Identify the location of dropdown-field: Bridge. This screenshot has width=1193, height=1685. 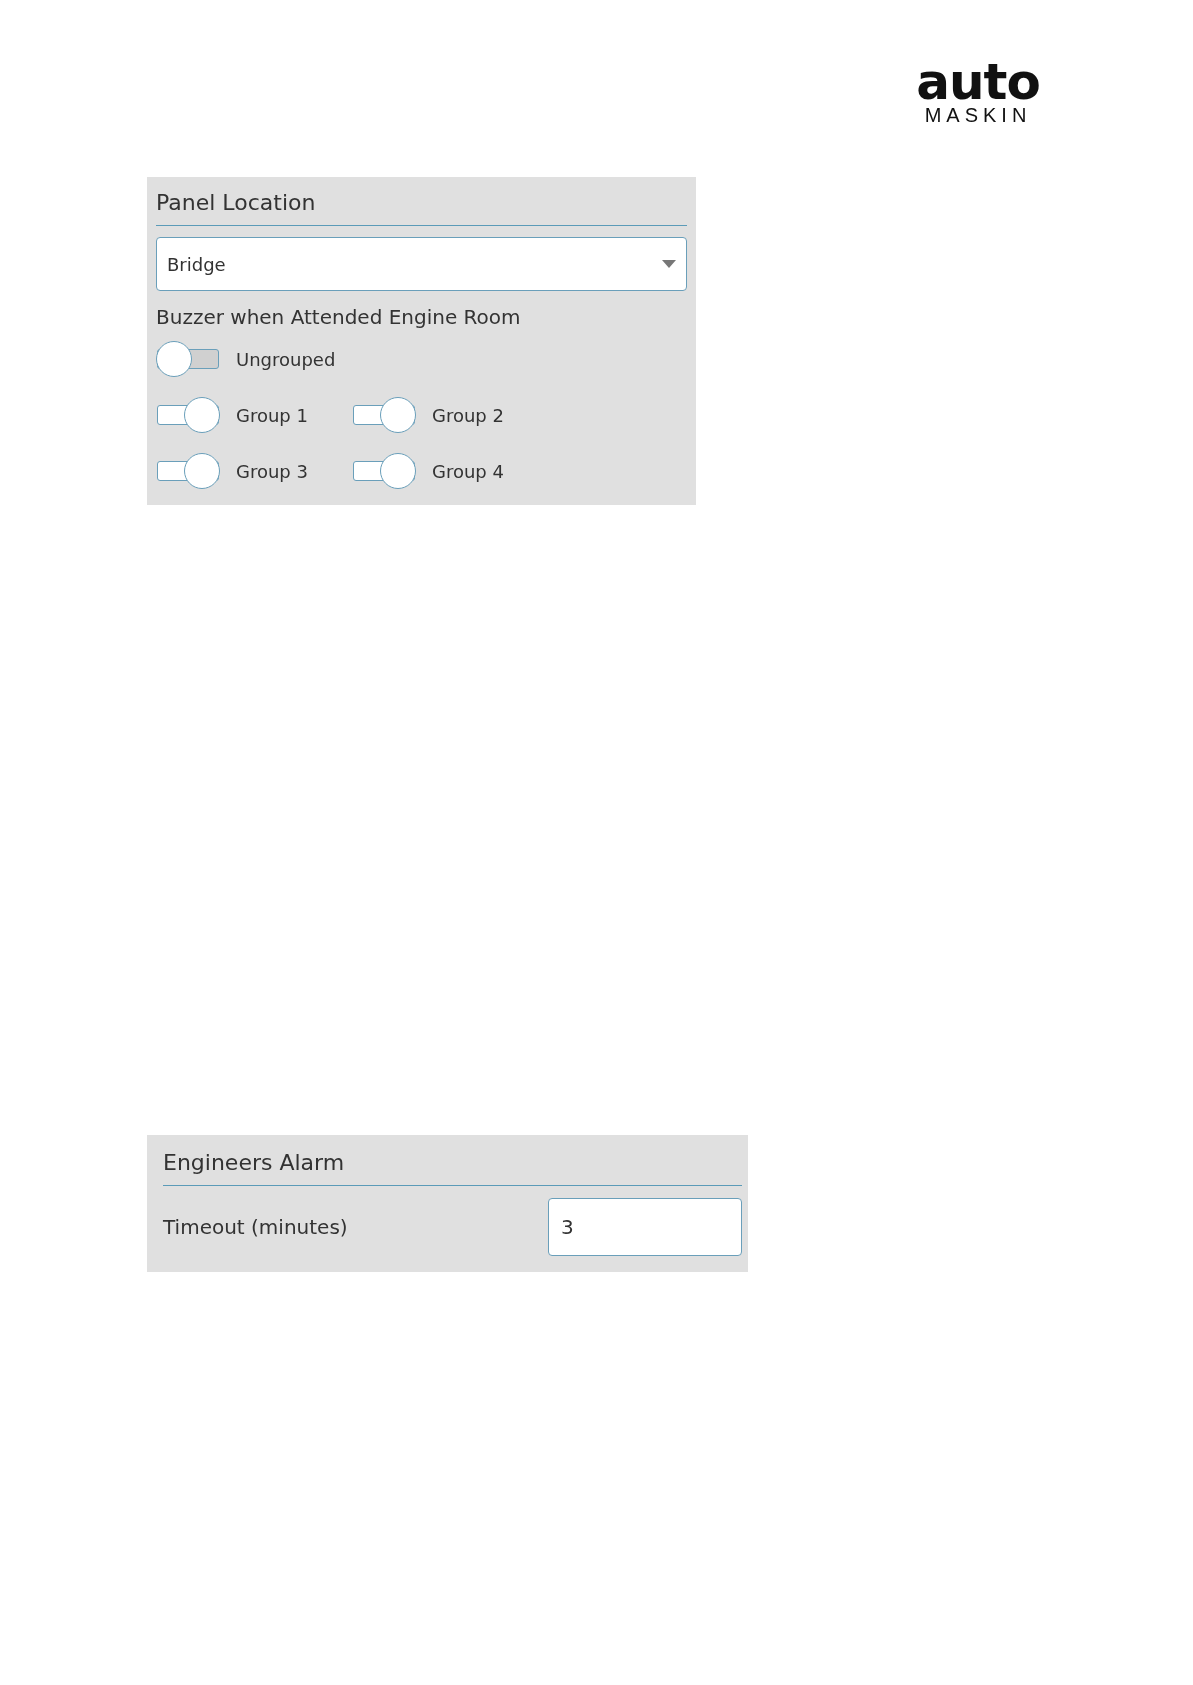
(421, 264).